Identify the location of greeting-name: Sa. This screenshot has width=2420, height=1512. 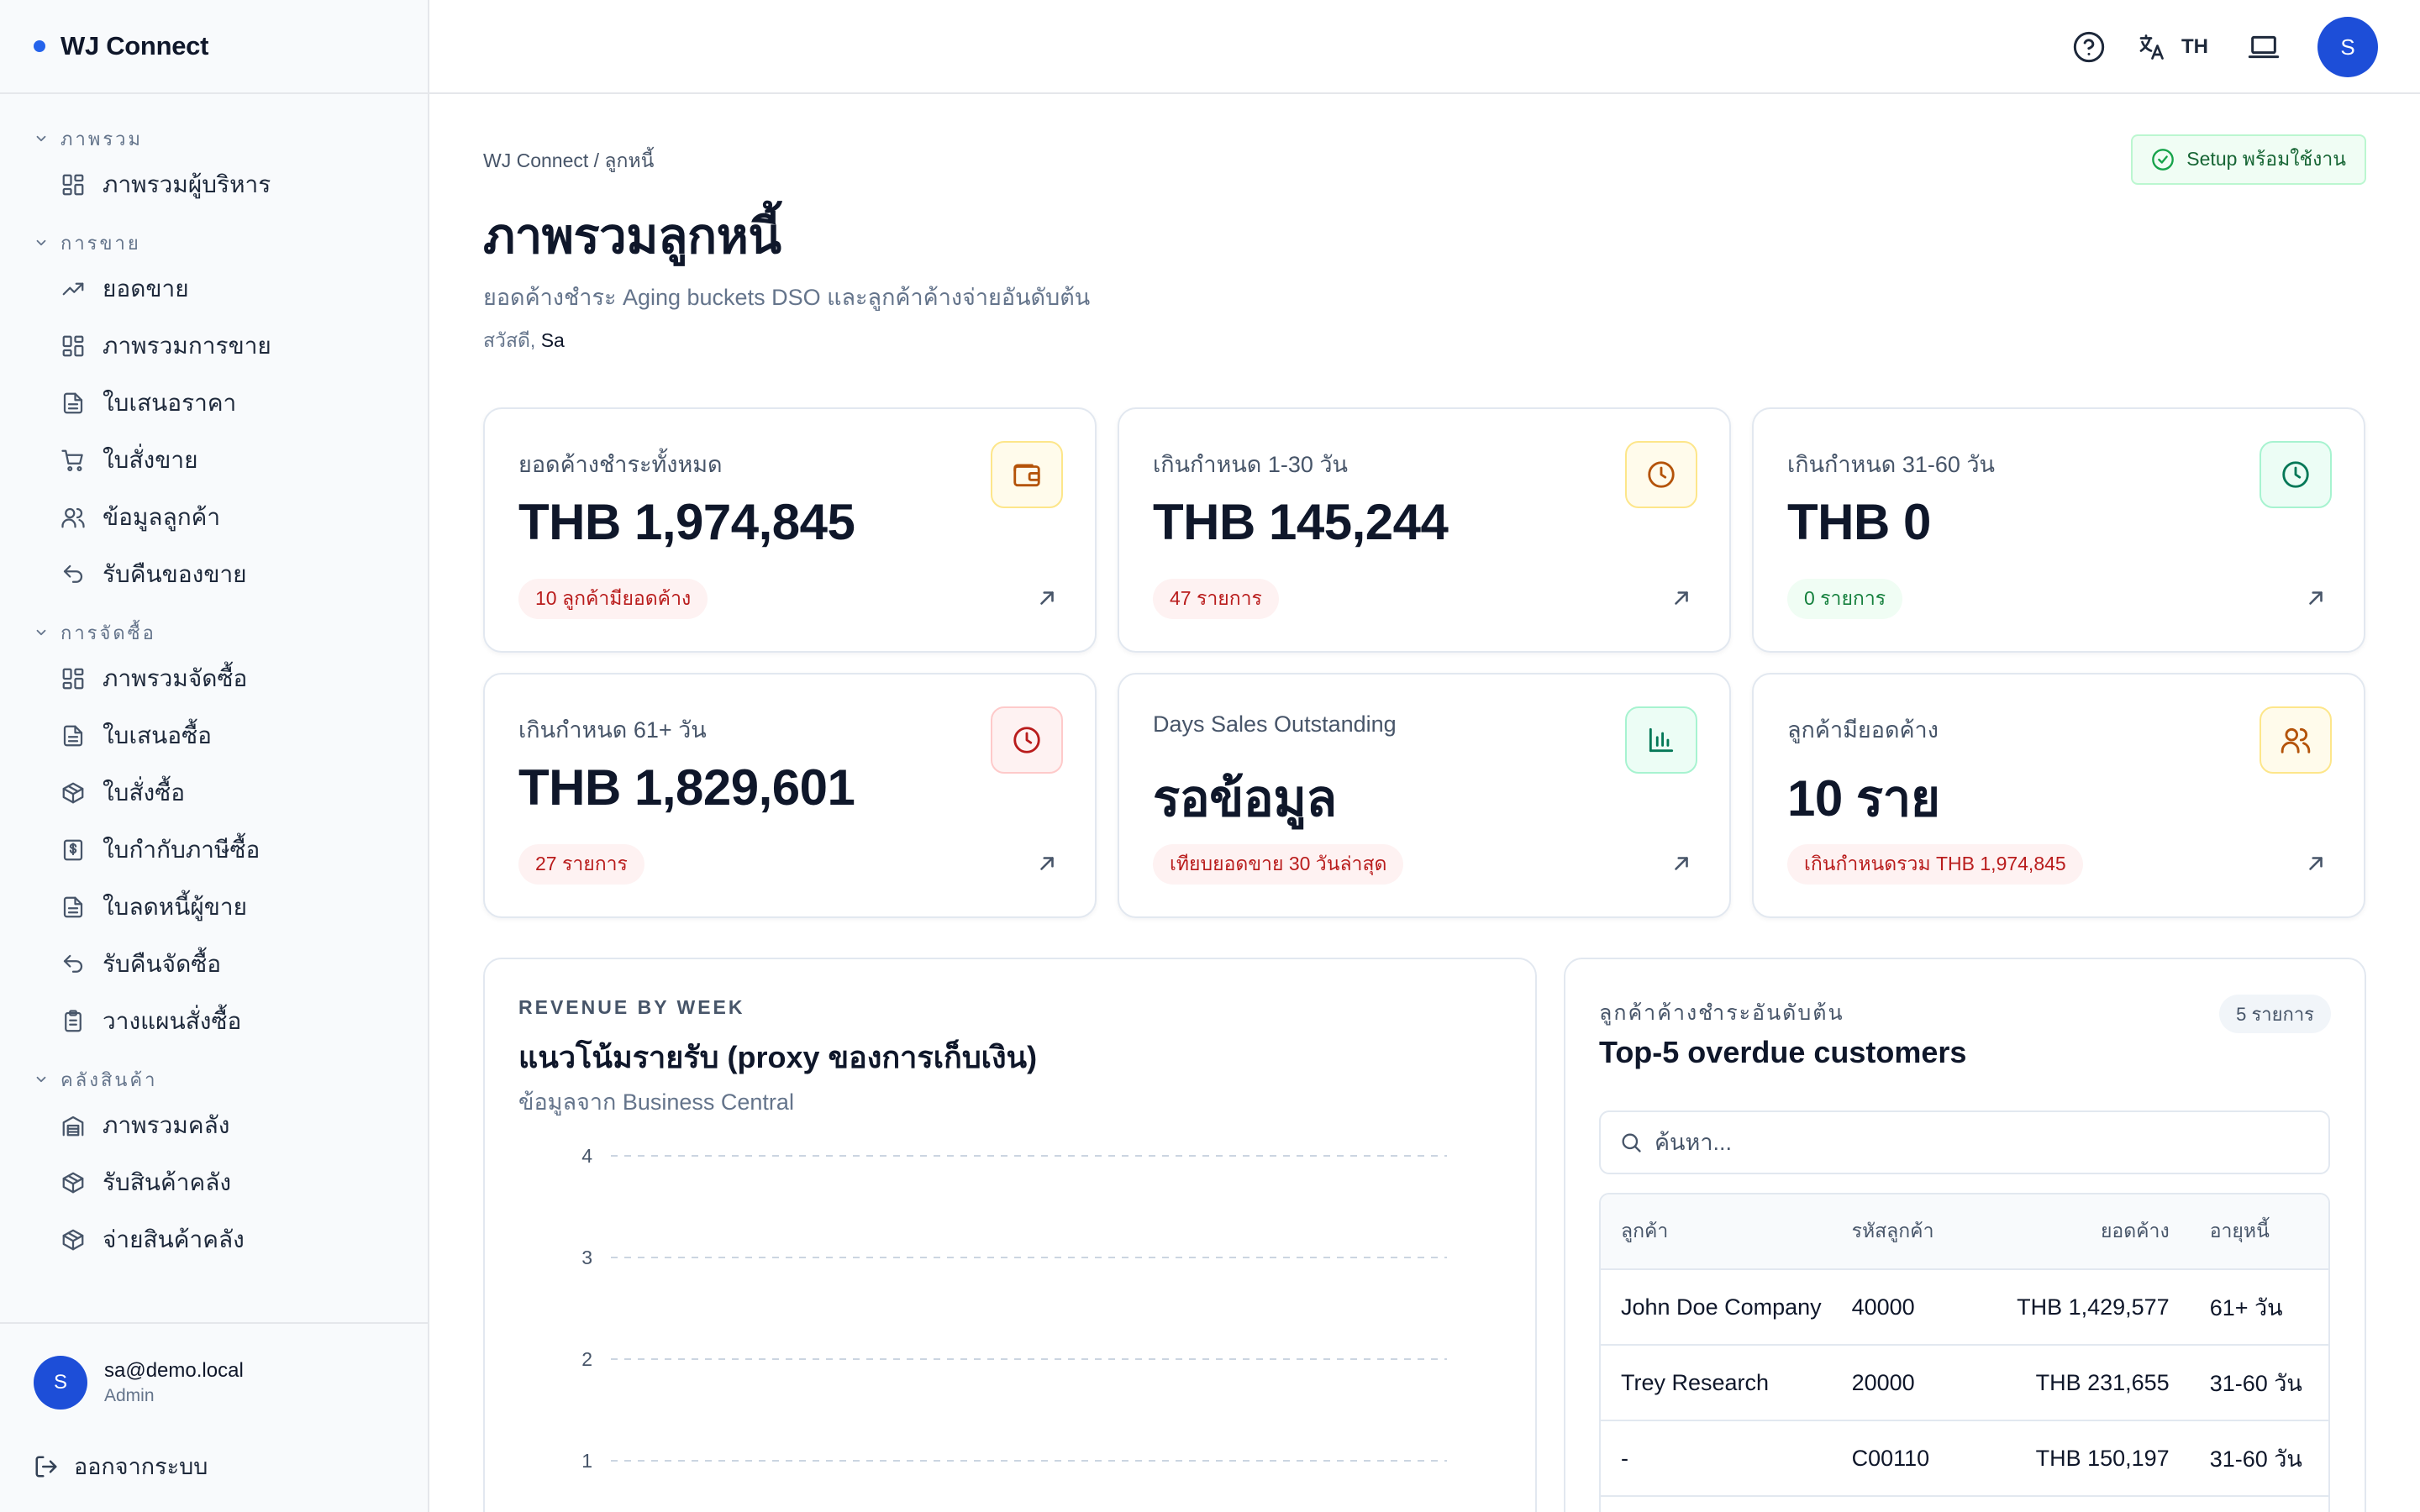
(552, 340).